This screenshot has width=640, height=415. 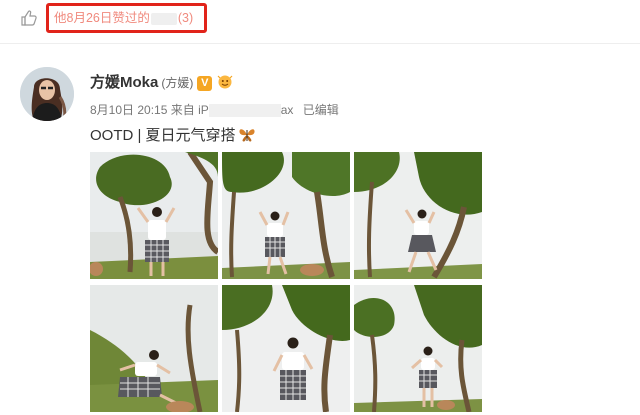 What do you see at coordinates (29, 20) in the screenshot?
I see `thumbs-up-icon` at bounding box center [29, 20].